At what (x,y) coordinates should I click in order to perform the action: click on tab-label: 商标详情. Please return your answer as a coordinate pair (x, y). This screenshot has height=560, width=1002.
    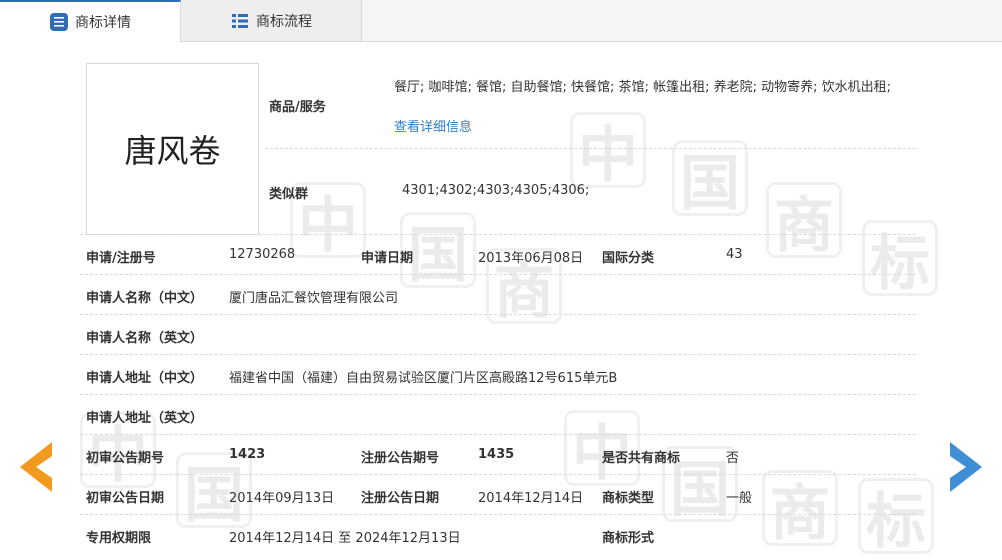
    Looking at the image, I should click on (103, 23).